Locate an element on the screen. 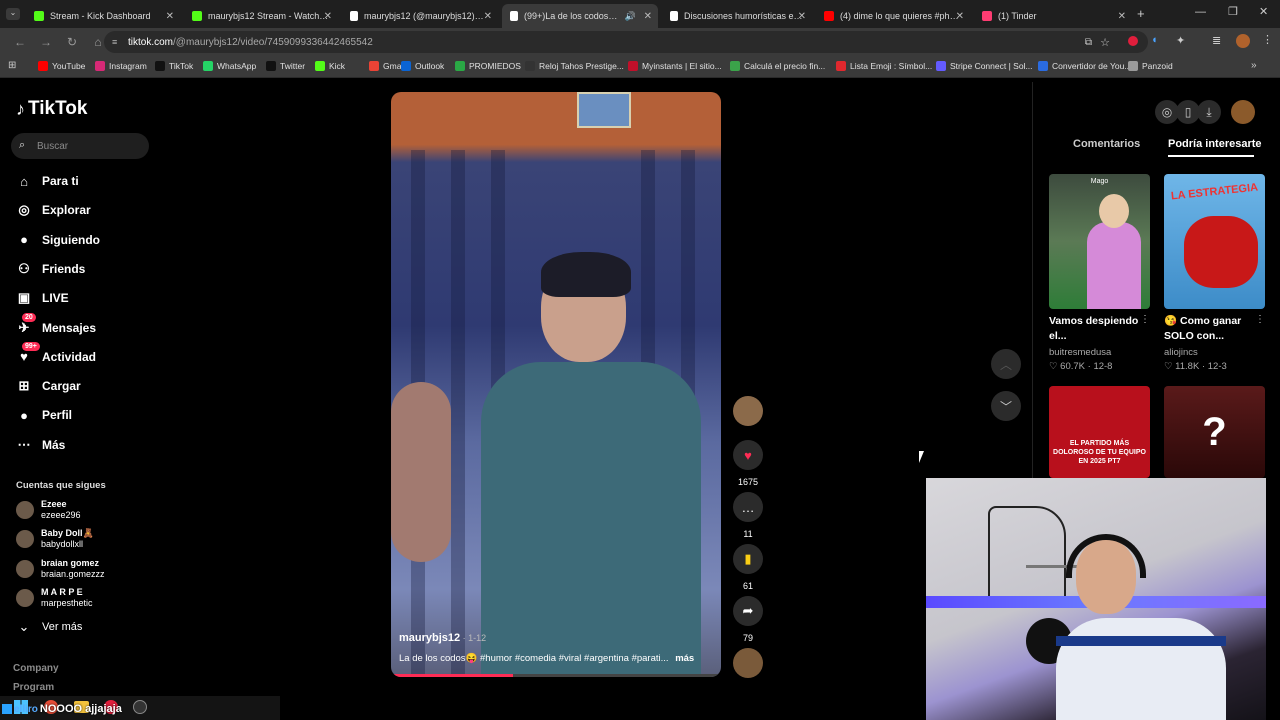  speaker-icon: 🔊 is located at coordinates (630, 16).